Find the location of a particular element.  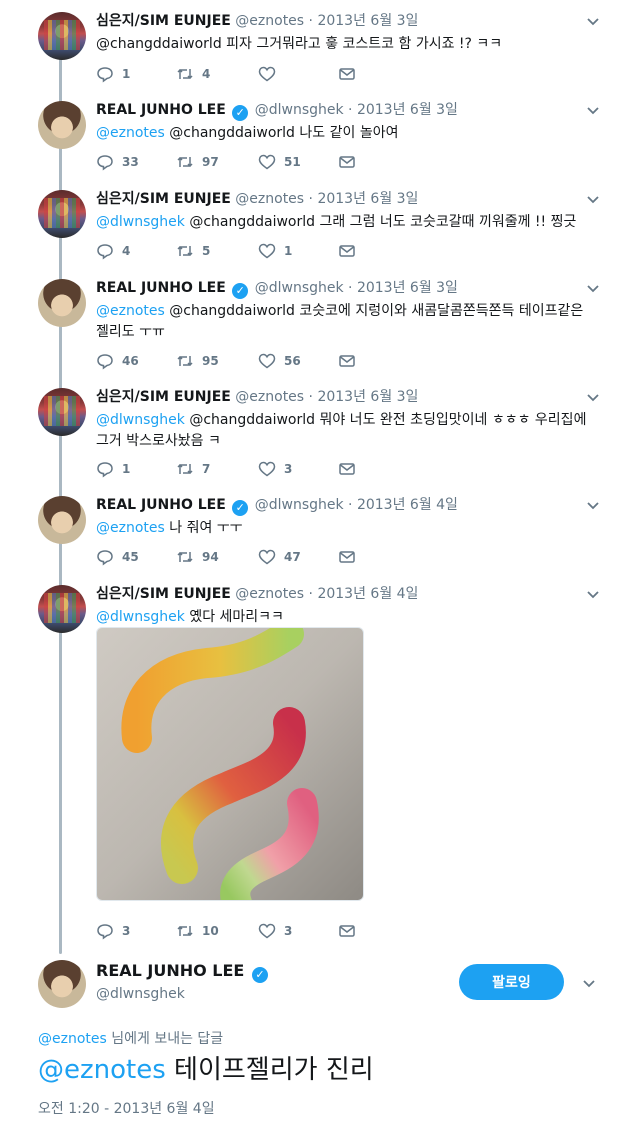

reply-button: 4 is located at coordinates (113, 251).